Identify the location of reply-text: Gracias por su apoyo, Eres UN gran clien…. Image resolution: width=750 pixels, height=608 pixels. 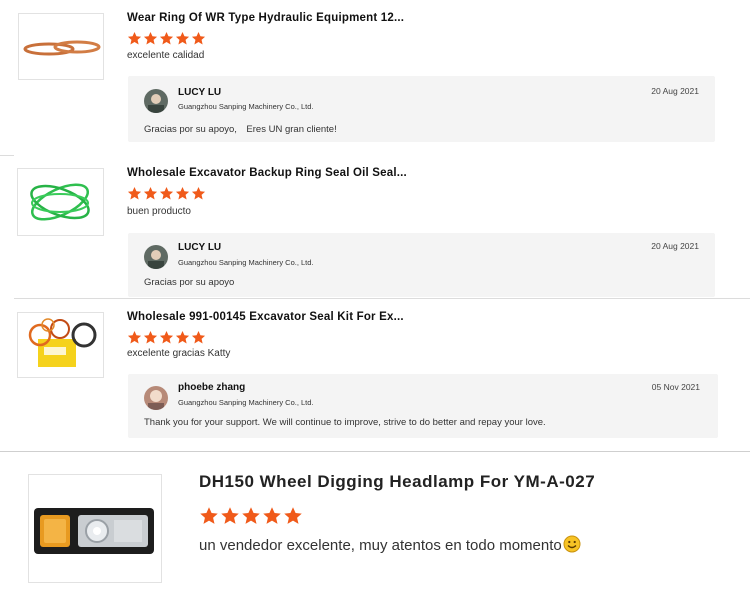
(240, 129).